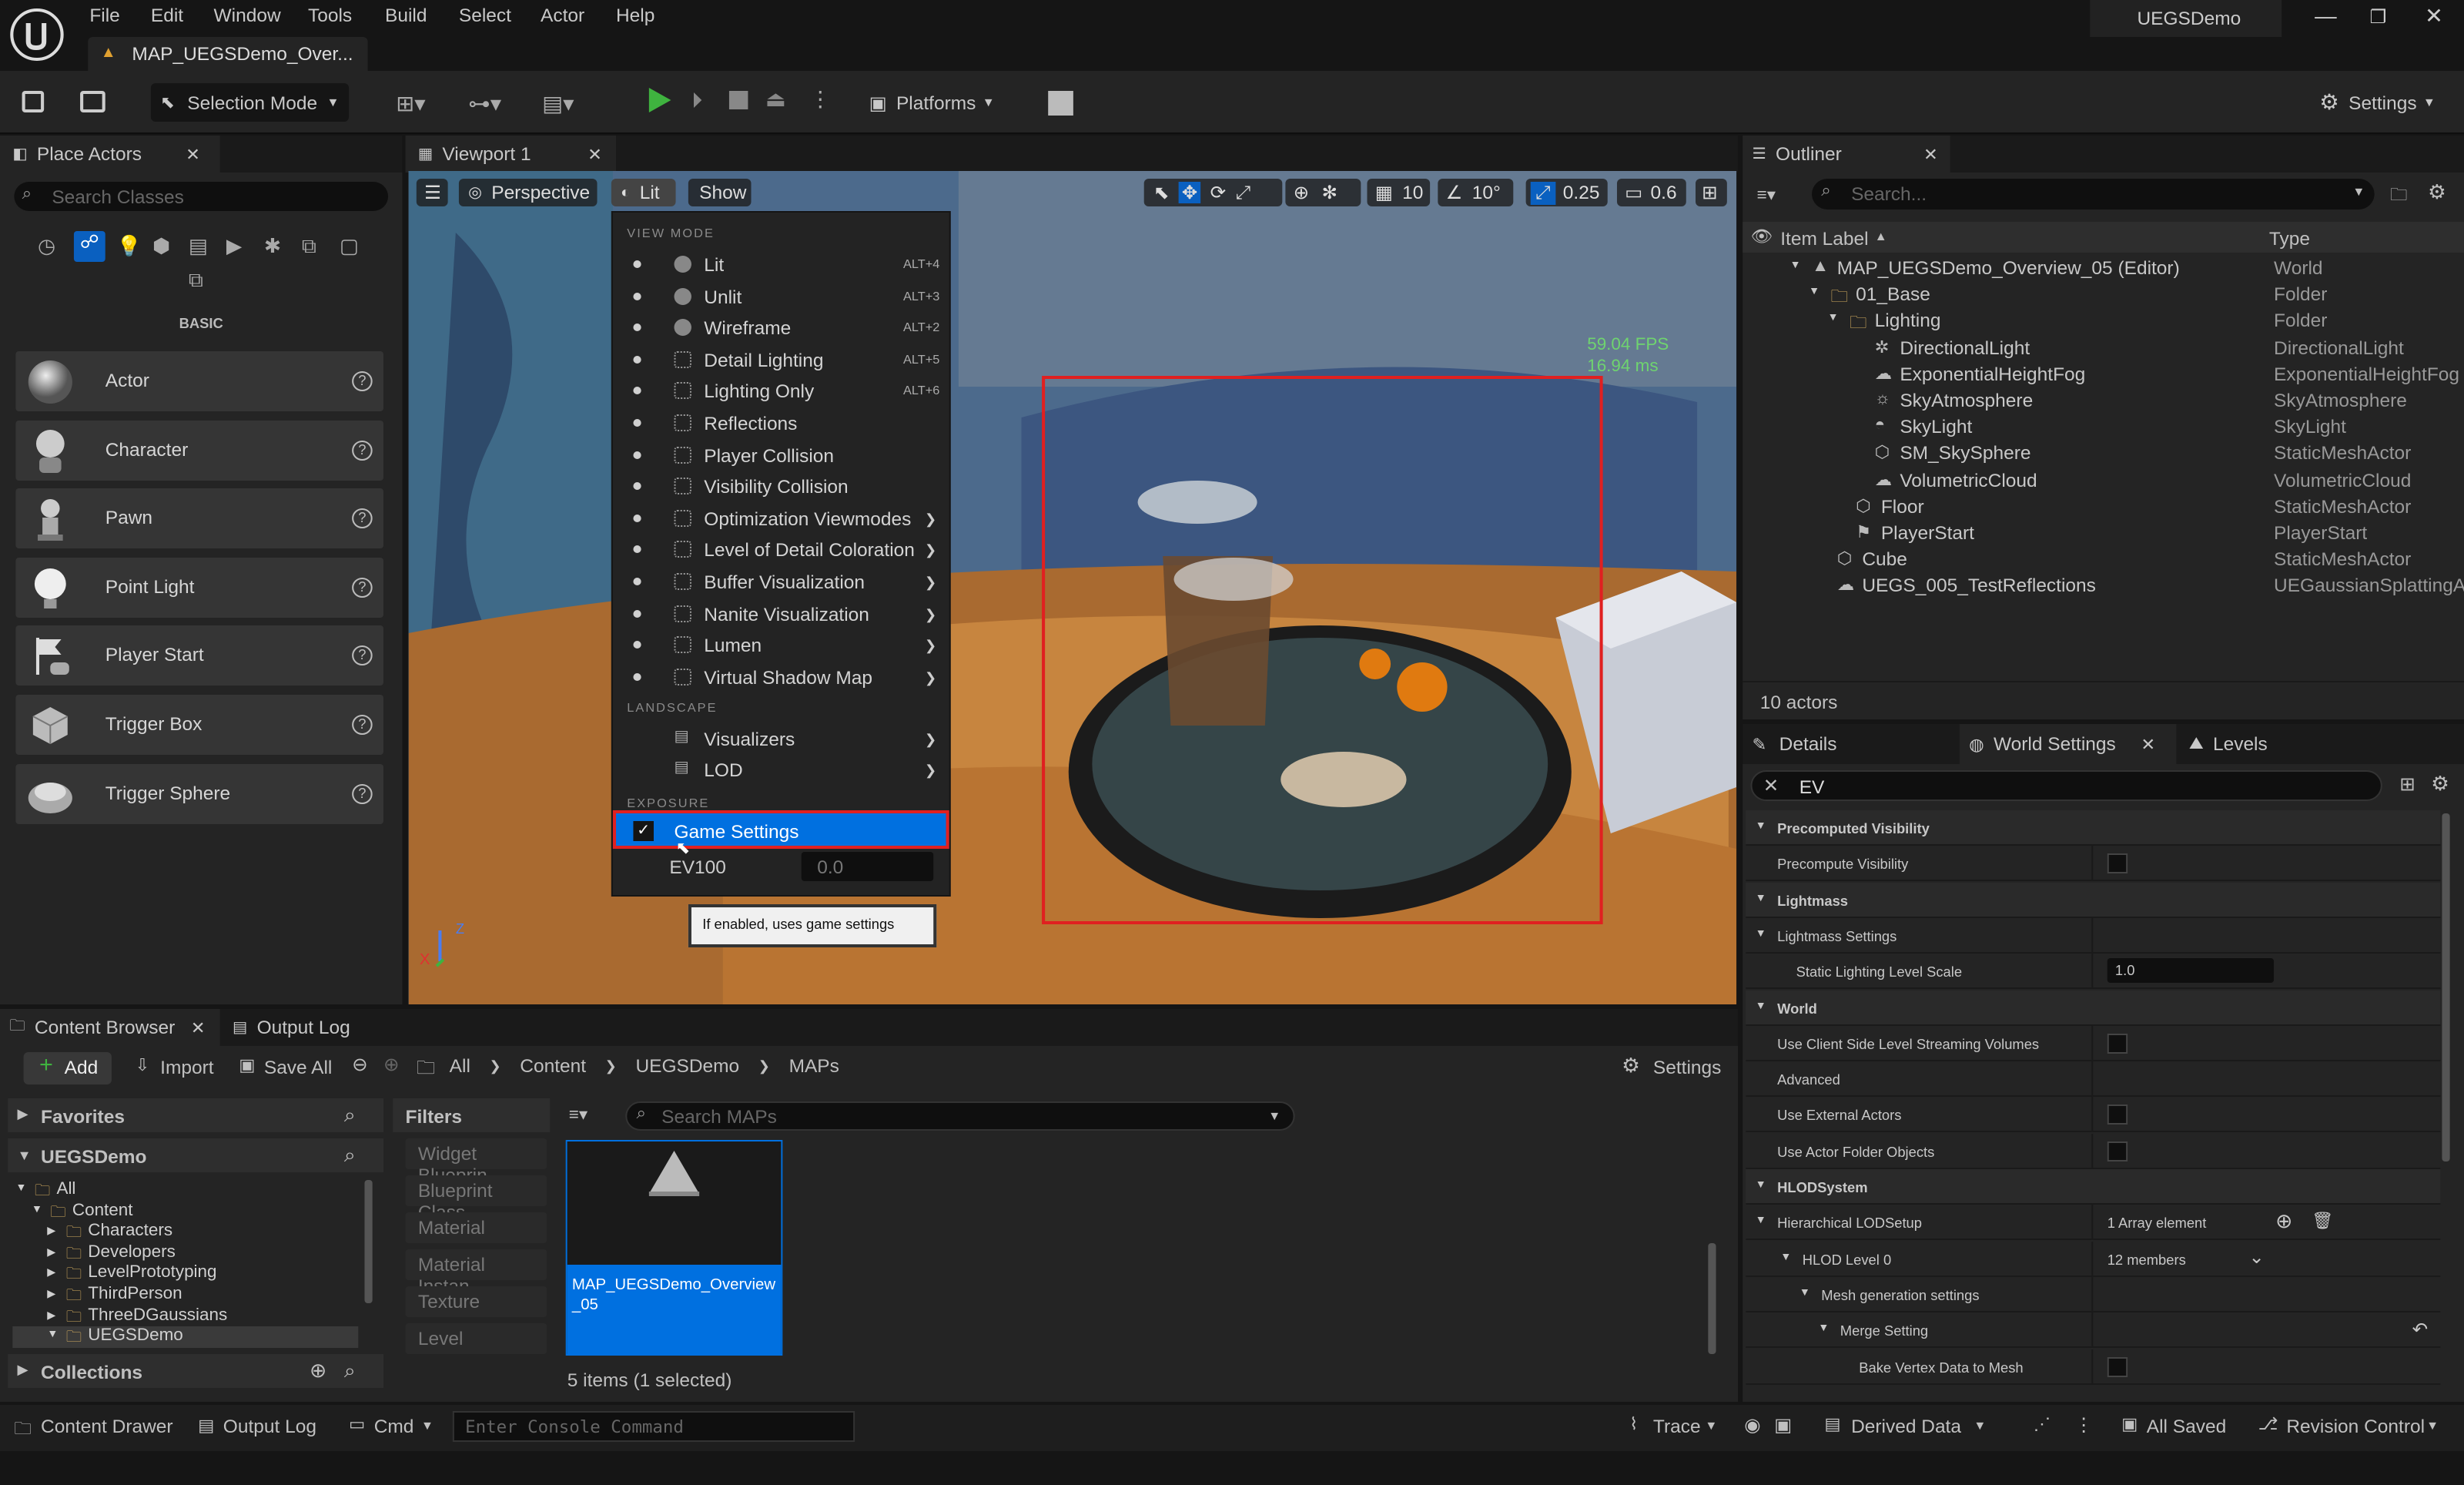 This screenshot has width=2464, height=1485. Describe the element at coordinates (92, 102) in the screenshot. I see `browse-icon` at that location.